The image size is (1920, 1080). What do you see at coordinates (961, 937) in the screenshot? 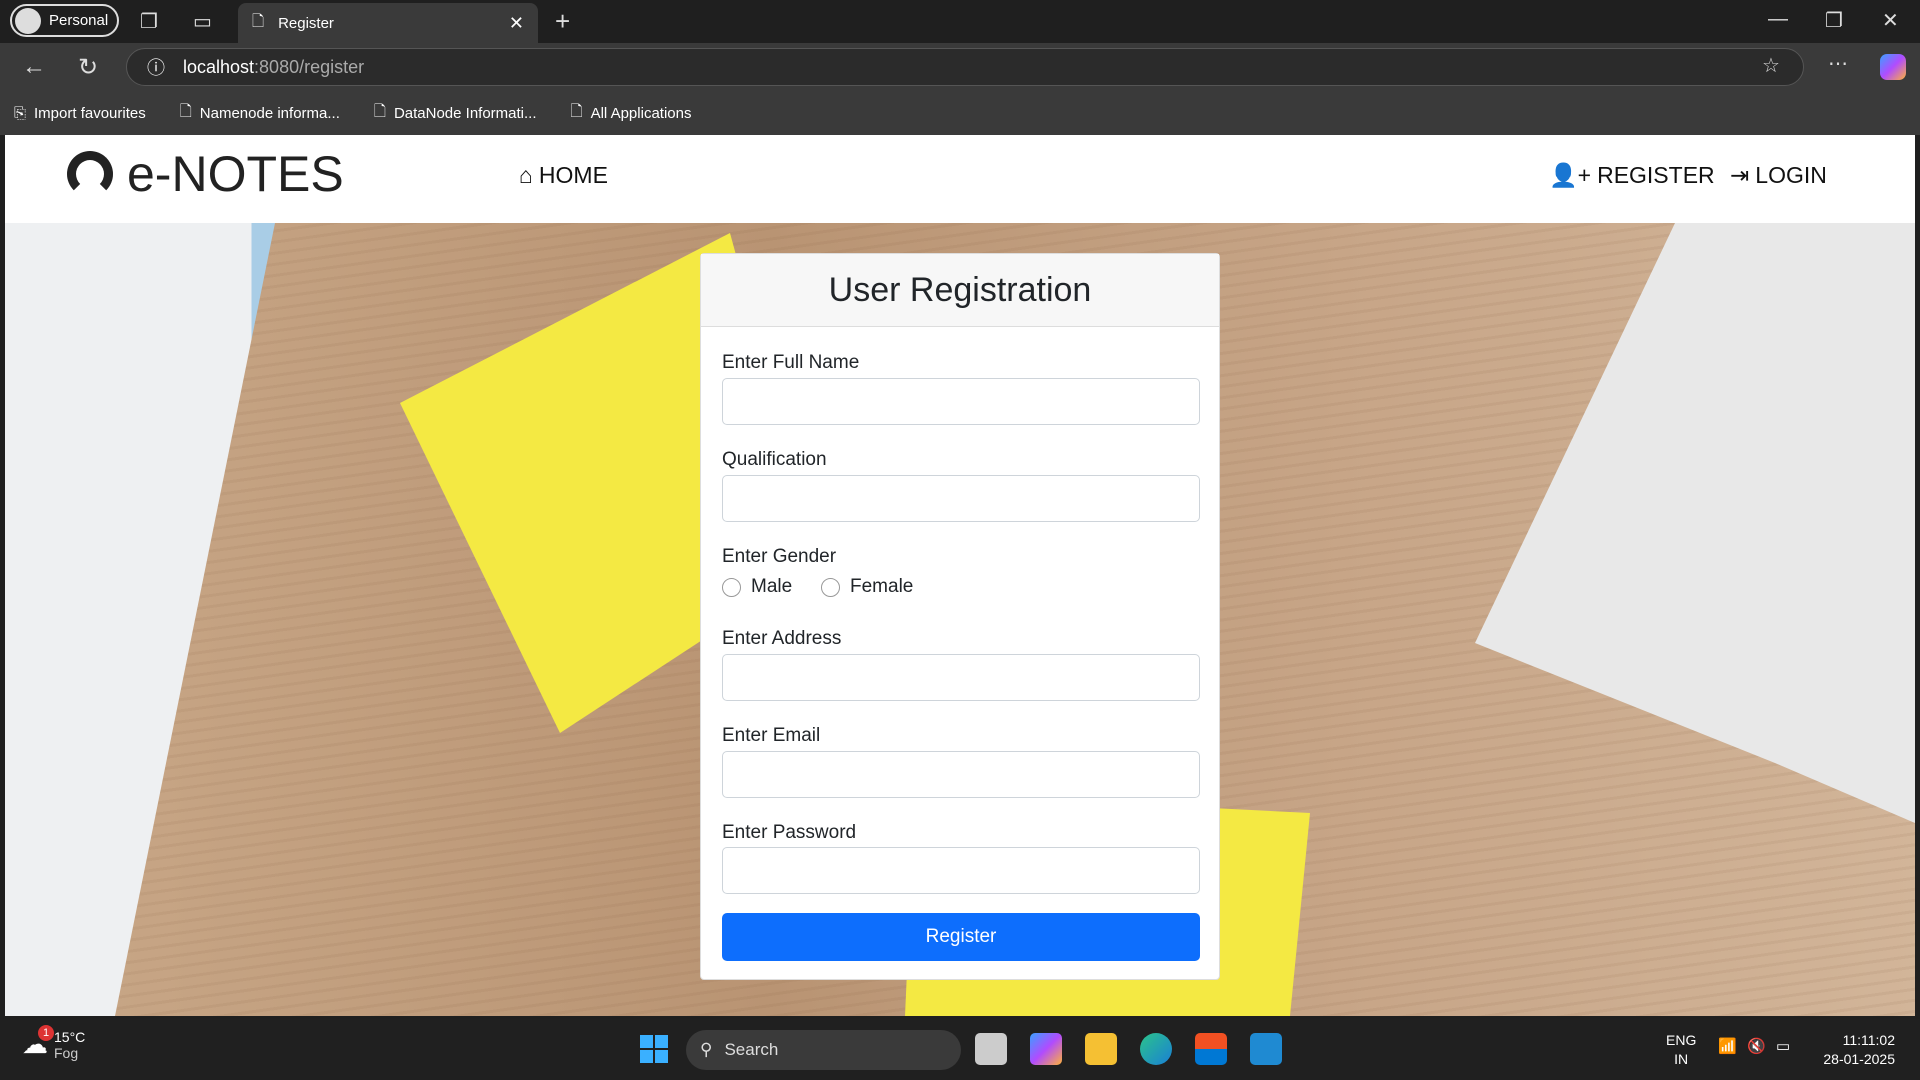
I see `register-button: Register` at bounding box center [961, 937].